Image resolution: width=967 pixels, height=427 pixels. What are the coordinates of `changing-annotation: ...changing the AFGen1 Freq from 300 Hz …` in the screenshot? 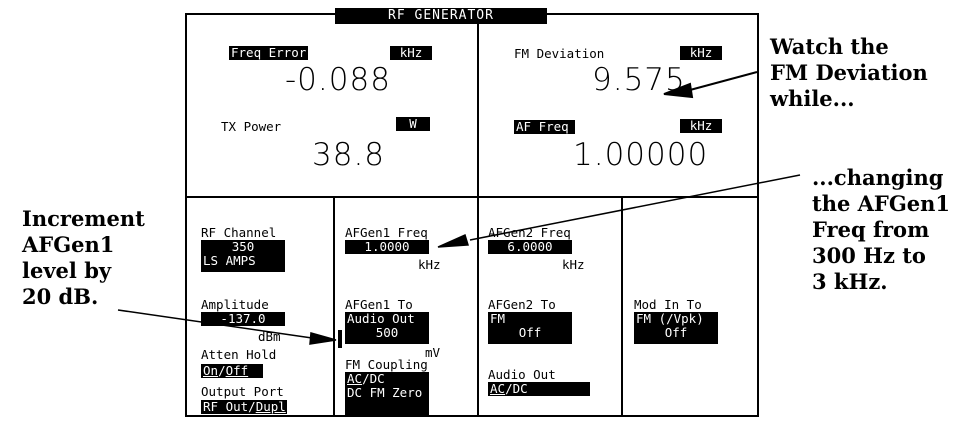 It's located at (881, 229).